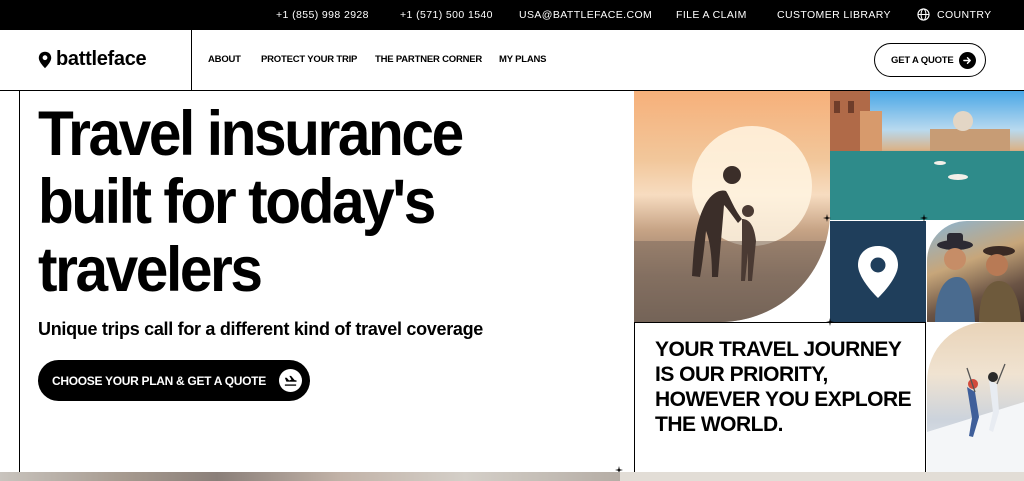  I want to click on nav-link-partner-corner: THE PARTNER CORNER, so click(428, 59).